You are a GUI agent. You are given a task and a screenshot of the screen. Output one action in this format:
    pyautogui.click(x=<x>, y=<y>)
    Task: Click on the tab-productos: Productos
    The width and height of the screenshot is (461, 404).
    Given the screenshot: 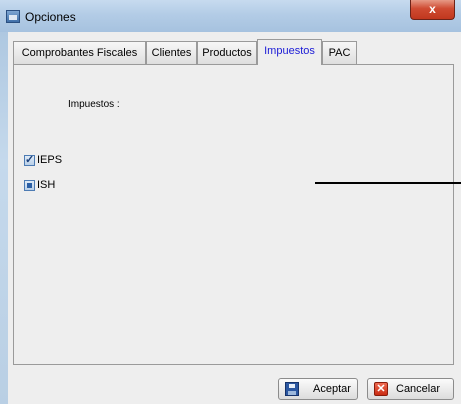 What is the action you would take?
    pyautogui.click(x=227, y=52)
    